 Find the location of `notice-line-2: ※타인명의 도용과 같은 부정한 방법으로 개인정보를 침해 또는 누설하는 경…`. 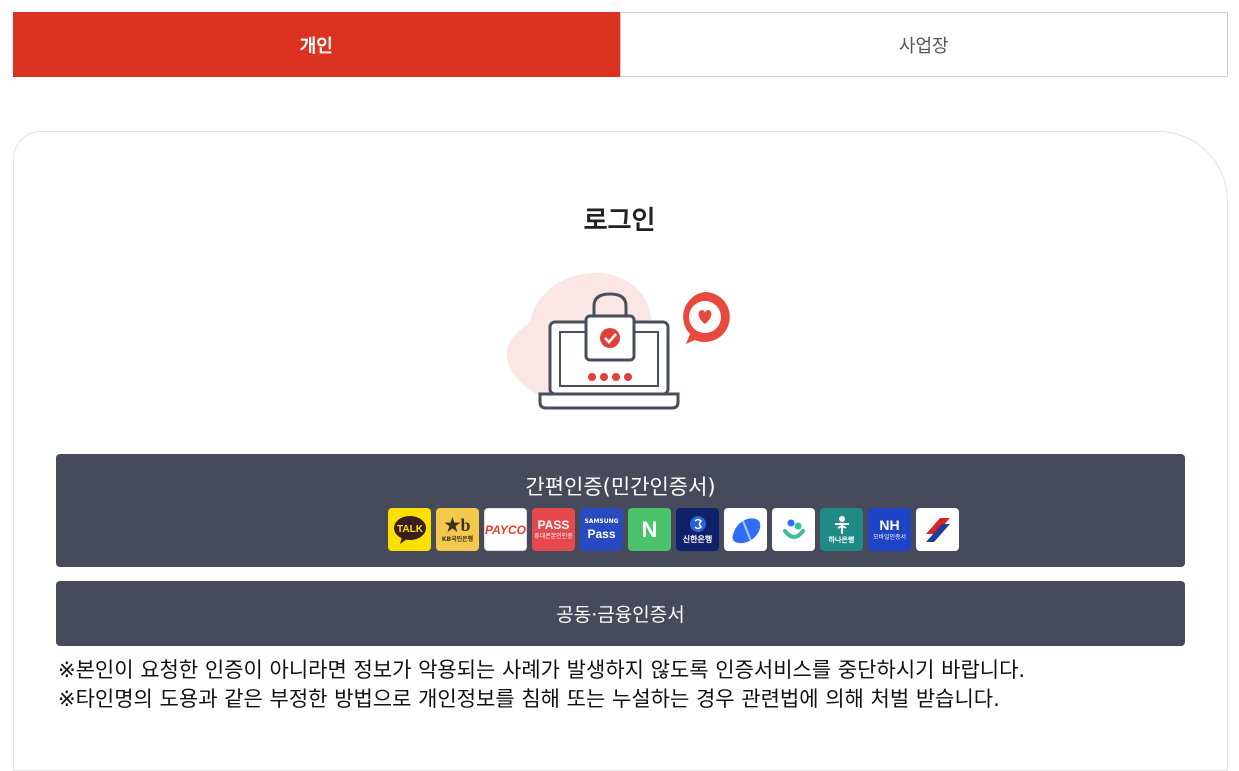

notice-line-2: ※타인명의 도용과 같은 부정한 방법으로 개인정보를 침해 또는 누설하는 경… is located at coordinates (529, 699).